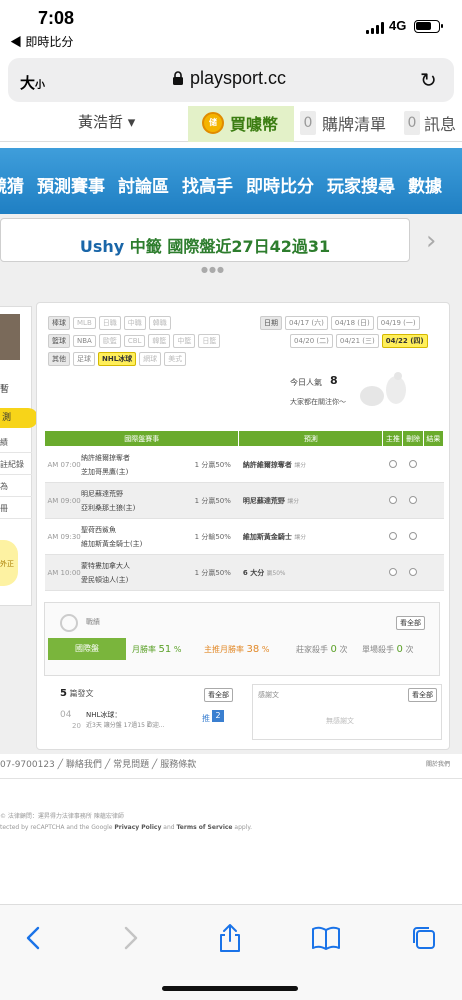 This screenshot has height=1000, width=462. I want to click on messages-link: 訊息, so click(440, 123).